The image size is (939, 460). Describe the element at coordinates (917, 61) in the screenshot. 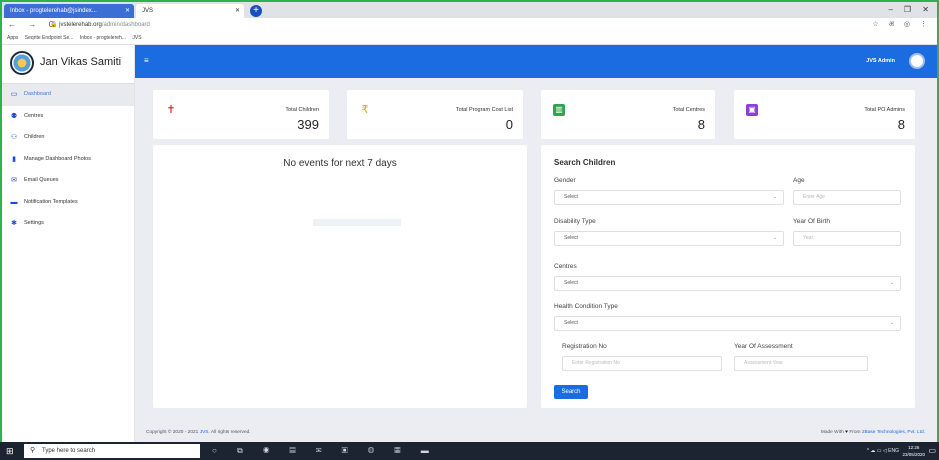

I see `avatar` at that location.